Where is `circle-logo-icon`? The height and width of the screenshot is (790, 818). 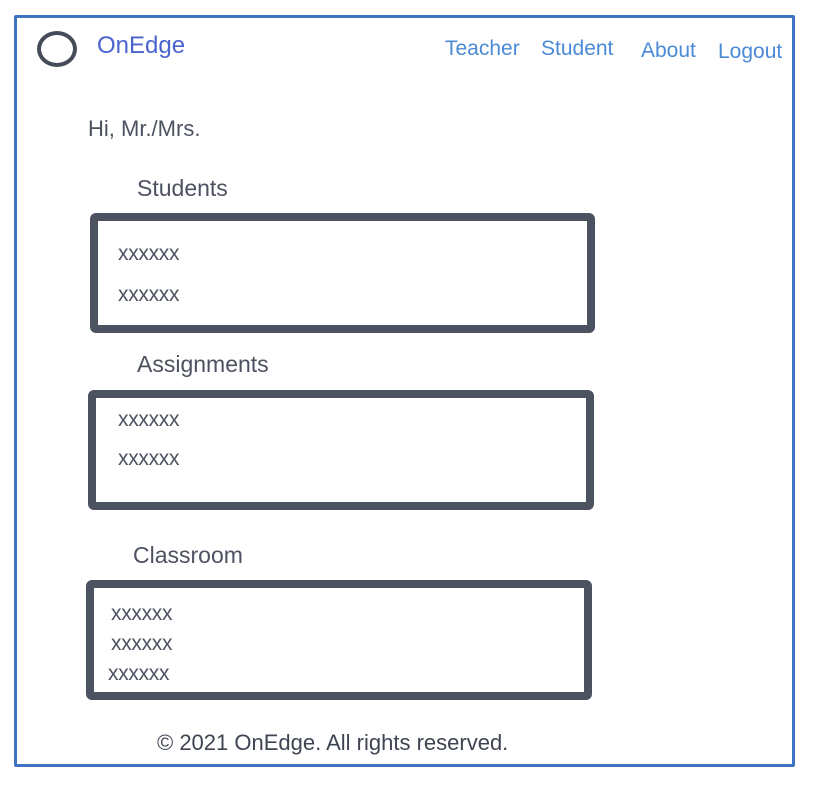
circle-logo-icon is located at coordinates (57, 49).